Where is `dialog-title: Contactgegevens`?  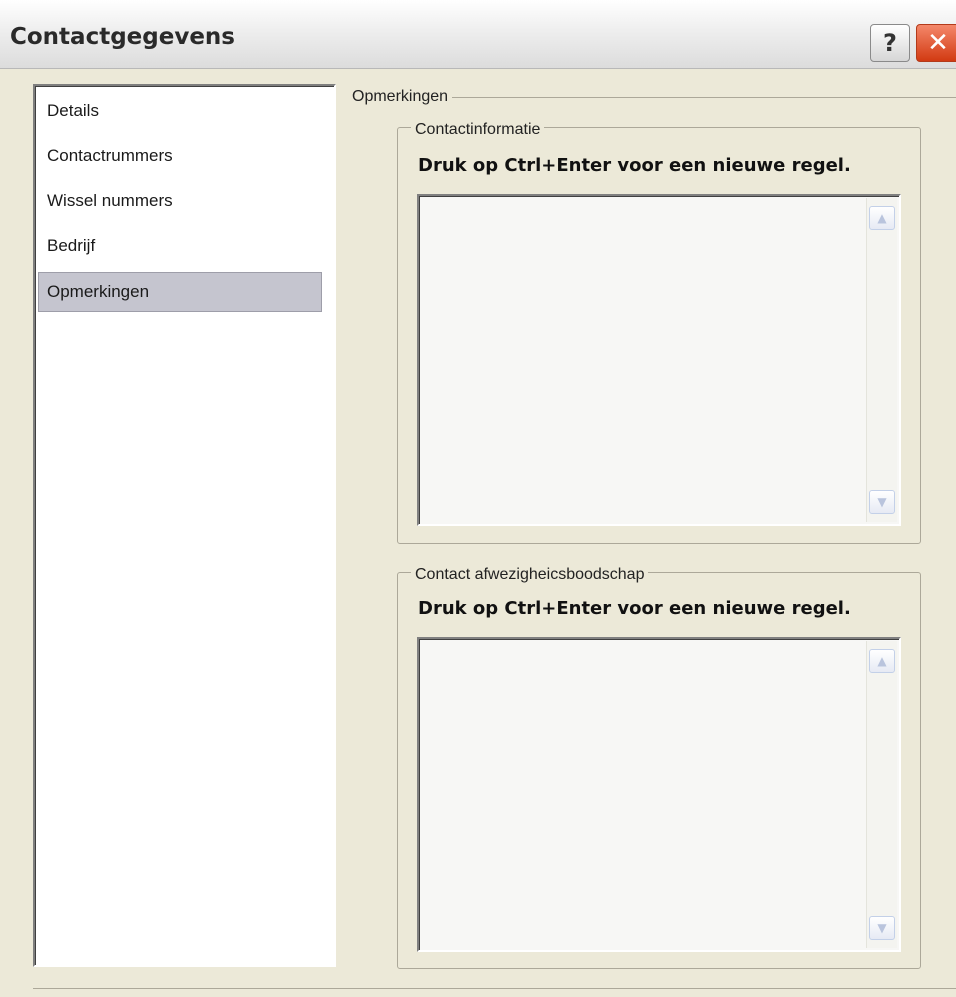 dialog-title: Contactgegevens is located at coordinates (122, 37).